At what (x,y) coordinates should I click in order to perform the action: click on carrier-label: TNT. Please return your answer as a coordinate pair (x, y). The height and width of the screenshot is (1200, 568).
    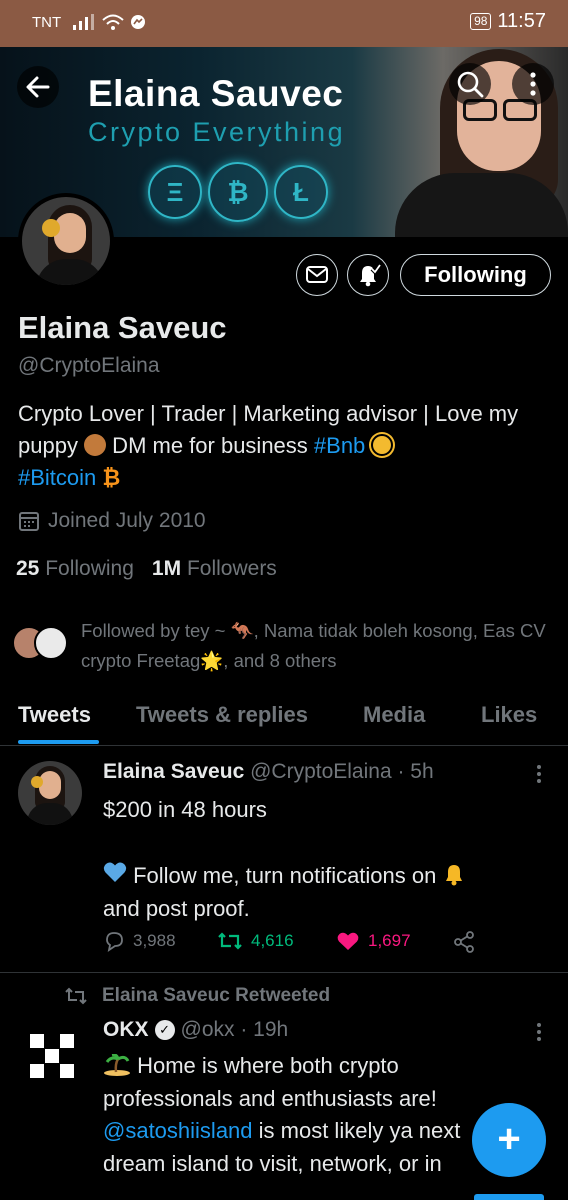
    Looking at the image, I should click on (47, 22).